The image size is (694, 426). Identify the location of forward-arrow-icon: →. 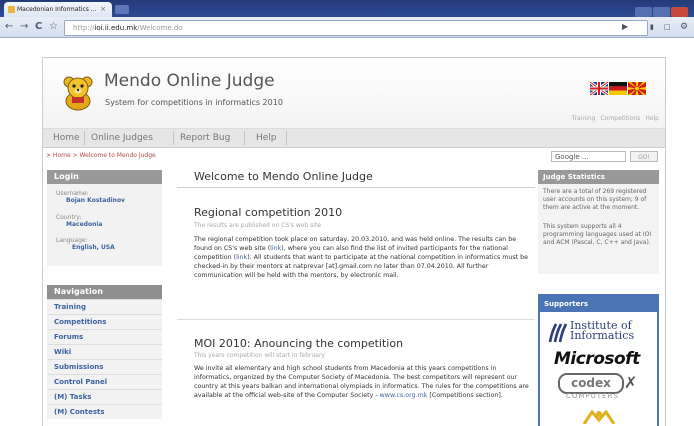
(24, 27).